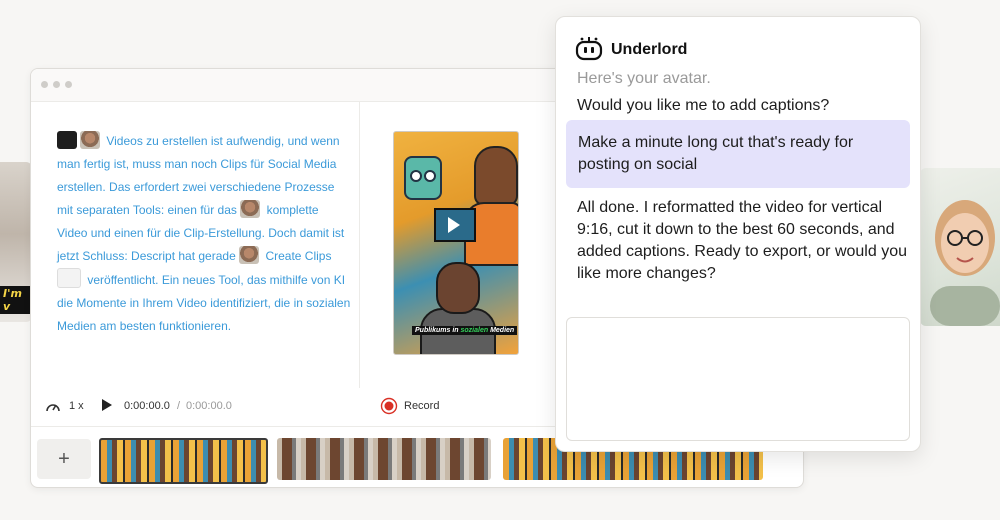 The height and width of the screenshot is (520, 1000). Describe the element at coordinates (455, 225) in the screenshot. I see `play-clapper-illustration` at that location.